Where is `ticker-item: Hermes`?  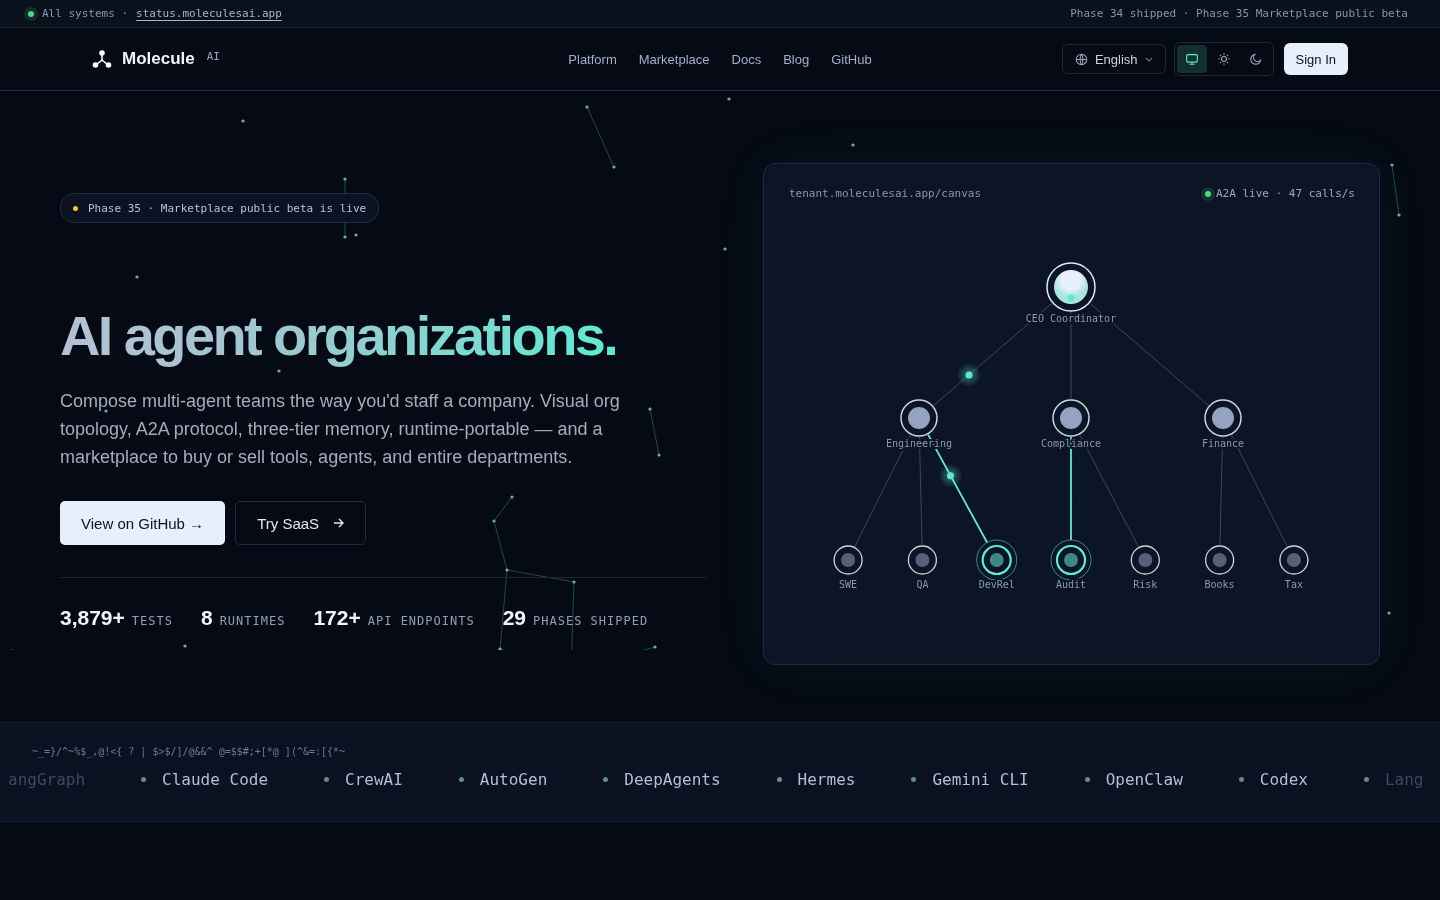 ticker-item: Hermes is located at coordinates (826, 779).